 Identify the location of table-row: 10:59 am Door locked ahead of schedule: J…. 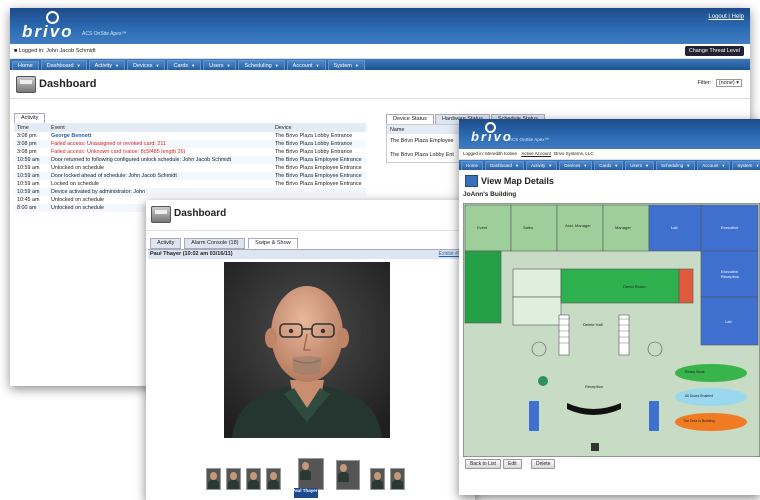
(190, 176).